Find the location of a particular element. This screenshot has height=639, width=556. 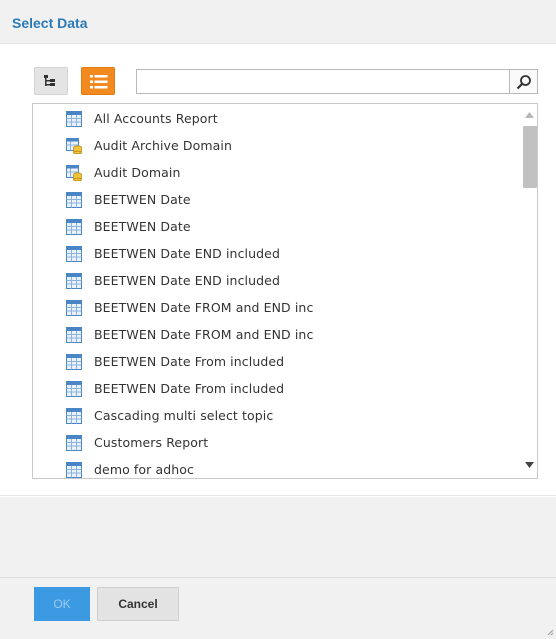

scrollbar-thumb is located at coordinates (530, 157).